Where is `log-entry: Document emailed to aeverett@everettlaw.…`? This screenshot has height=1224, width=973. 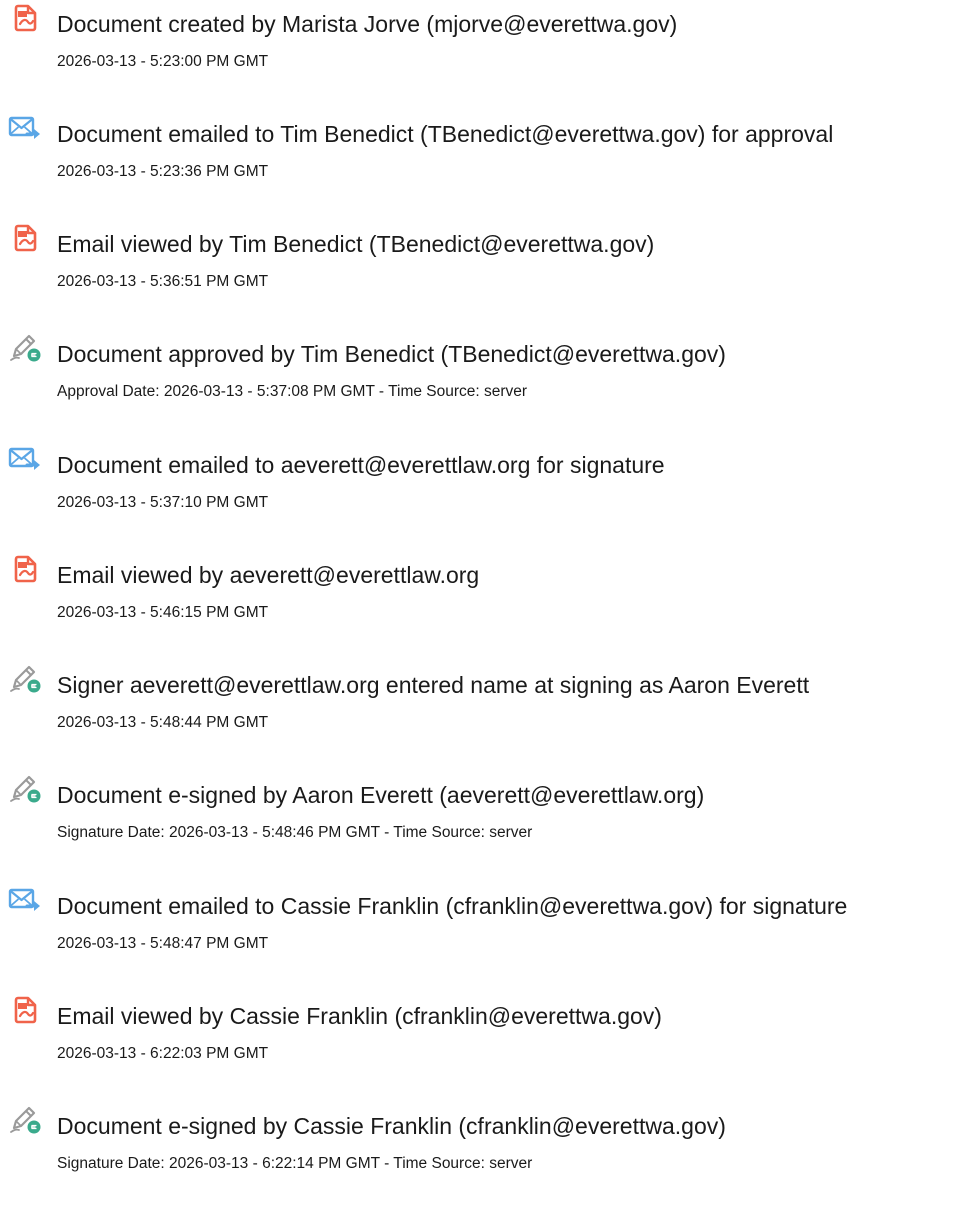
log-entry: Document emailed to aeverett@everettlaw.… is located at coordinates (486, 491).